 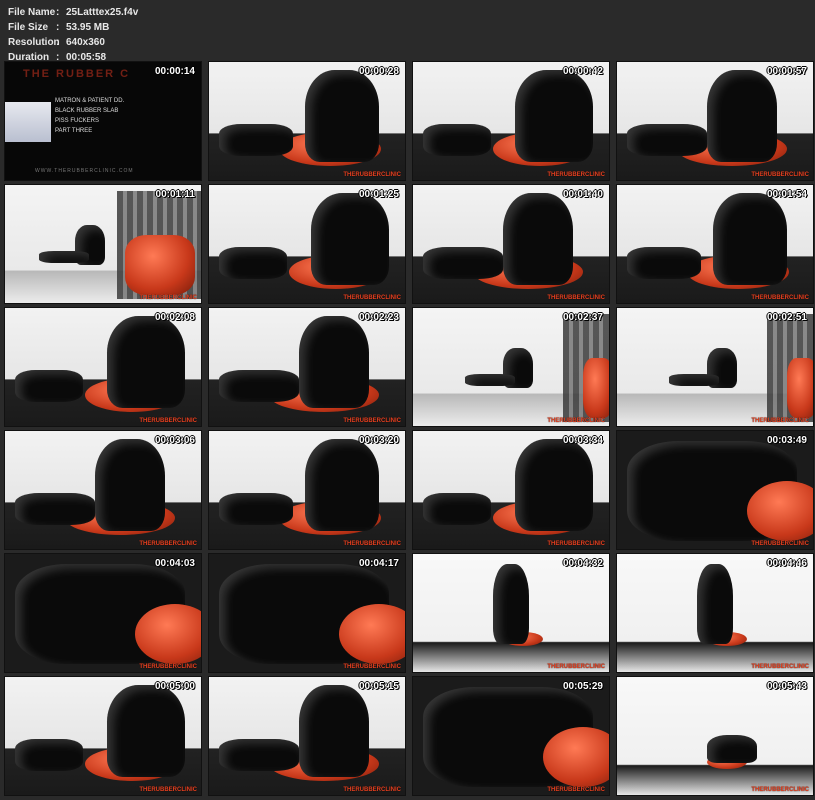 I want to click on timestamp-label: 00:05:29, so click(x=582, y=686).